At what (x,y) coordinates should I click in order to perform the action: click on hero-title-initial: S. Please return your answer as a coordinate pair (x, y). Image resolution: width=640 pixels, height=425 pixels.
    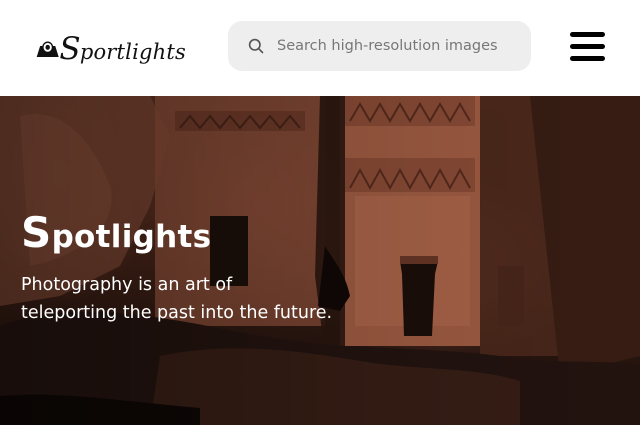
    Looking at the image, I should click on (36, 232).